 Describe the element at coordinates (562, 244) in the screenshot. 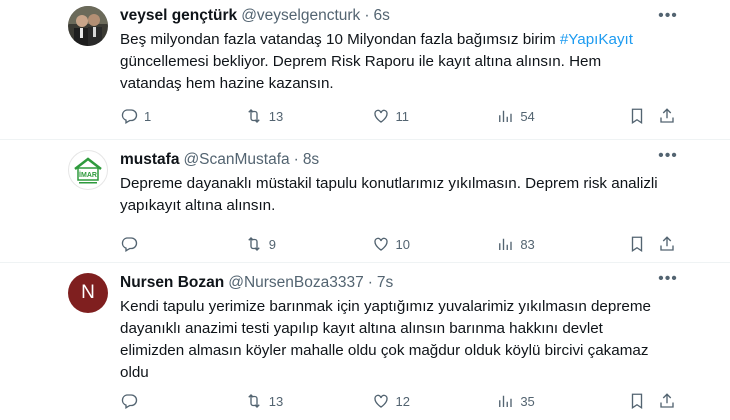

I see `views-button: 83` at that location.